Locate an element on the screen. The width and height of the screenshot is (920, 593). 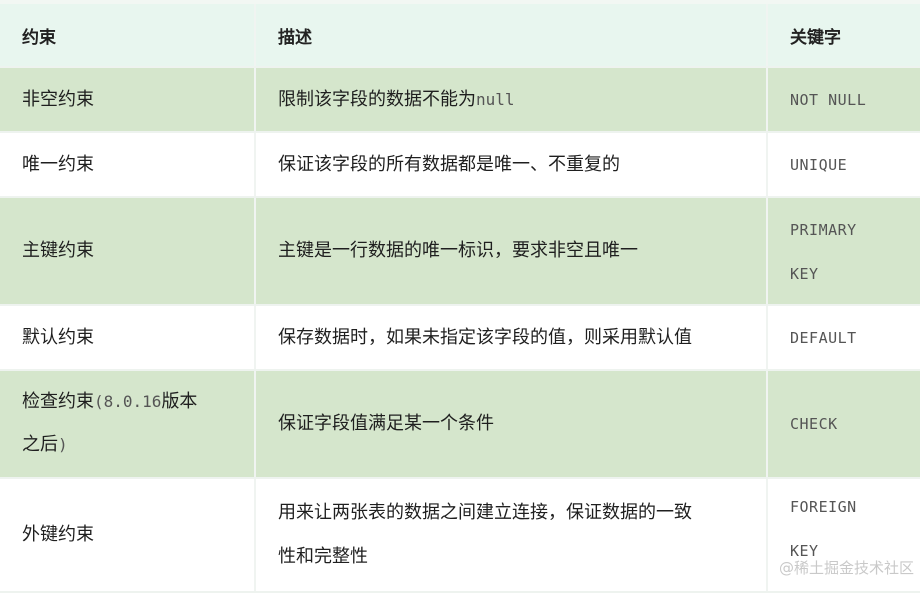
table-row: 非空约束 限制该字段的数据不能为 null NOT NULL is located at coordinates (460, 100).